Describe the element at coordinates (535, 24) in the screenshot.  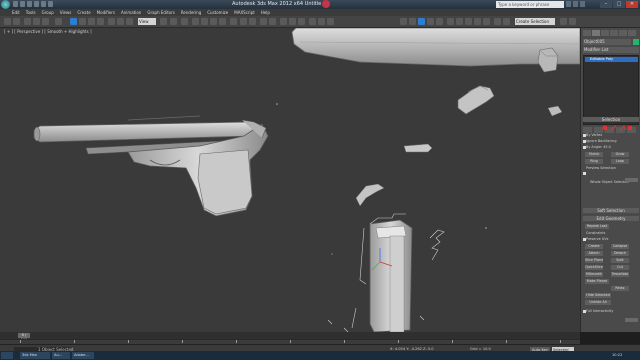
I see `named-selection-set-dropdown: Create Selection Se` at that location.